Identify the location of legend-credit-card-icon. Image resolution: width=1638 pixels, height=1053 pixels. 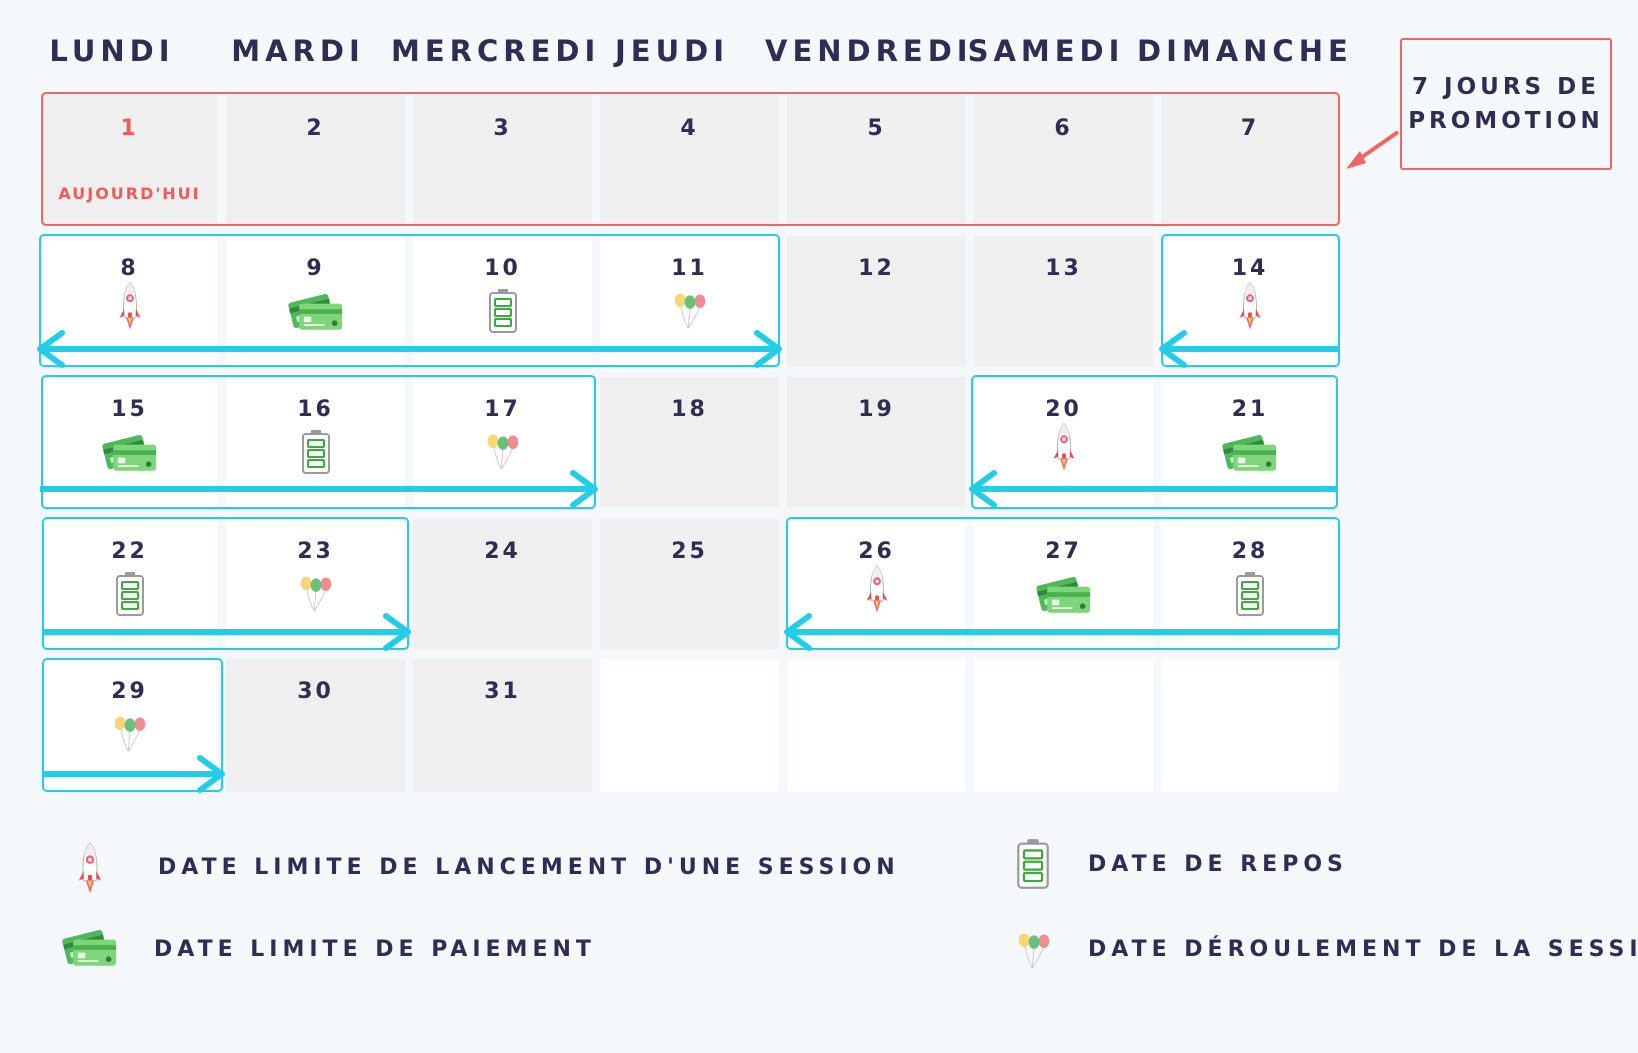
(90, 948).